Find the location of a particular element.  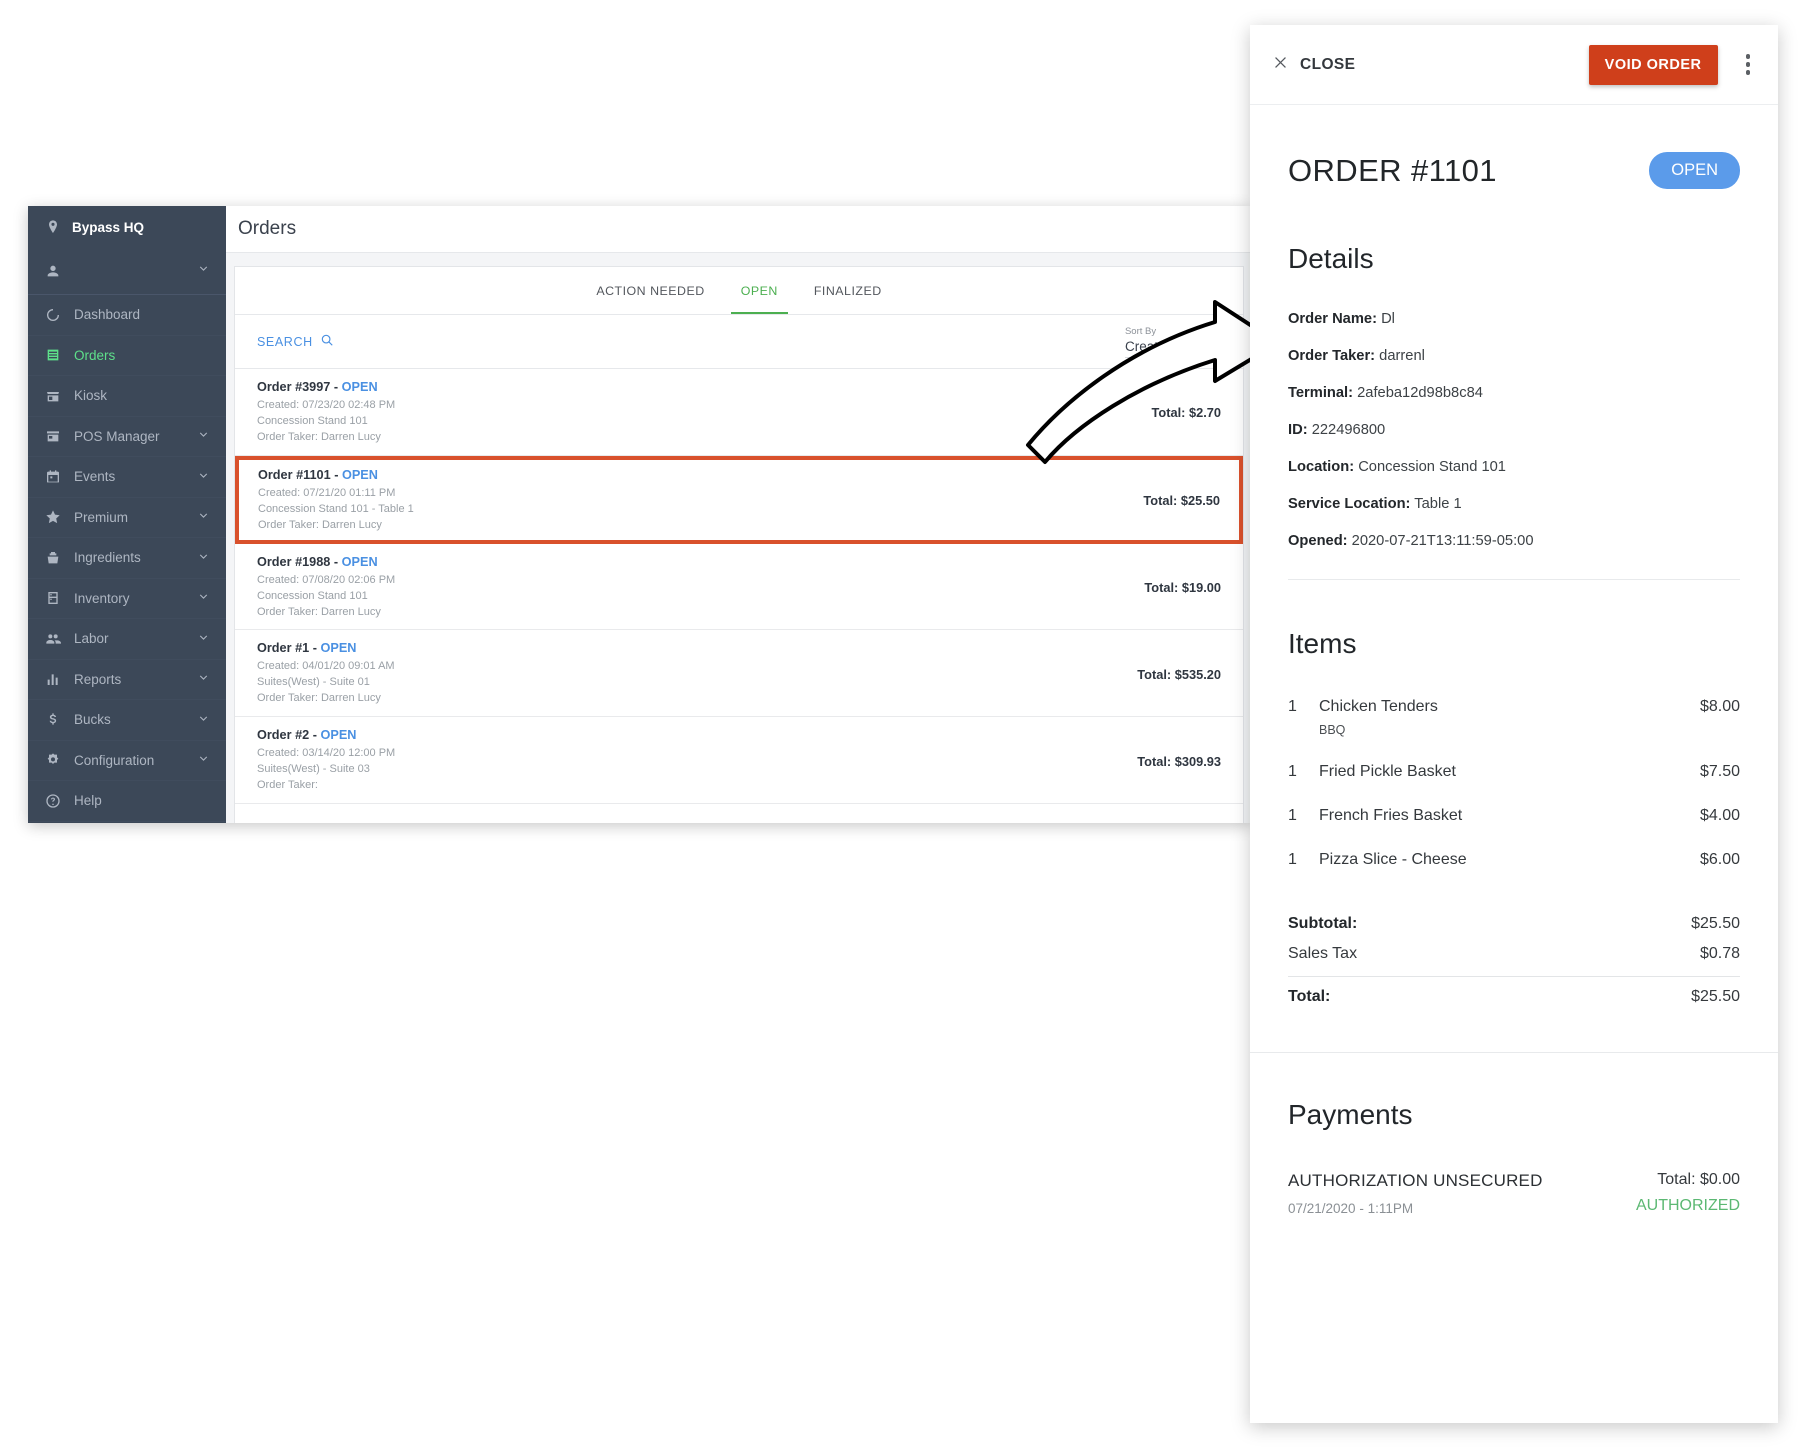

sidebar-item-help: Help is located at coordinates (127, 801).